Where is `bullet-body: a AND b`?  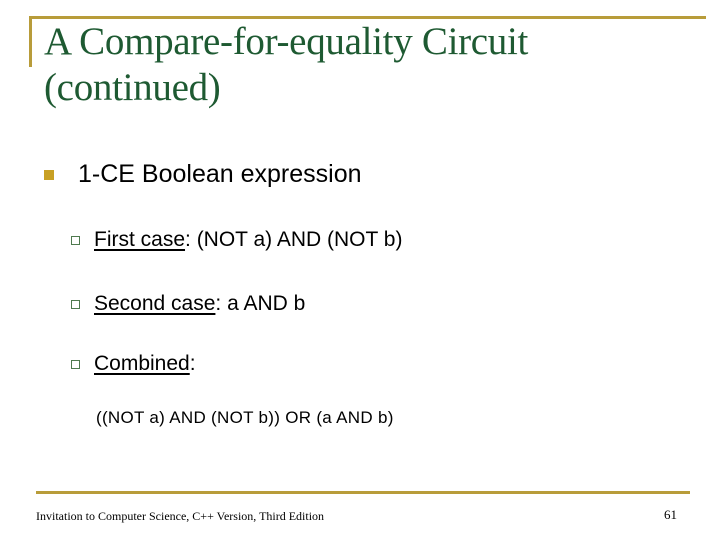
bullet-body: a AND b is located at coordinates (263, 303).